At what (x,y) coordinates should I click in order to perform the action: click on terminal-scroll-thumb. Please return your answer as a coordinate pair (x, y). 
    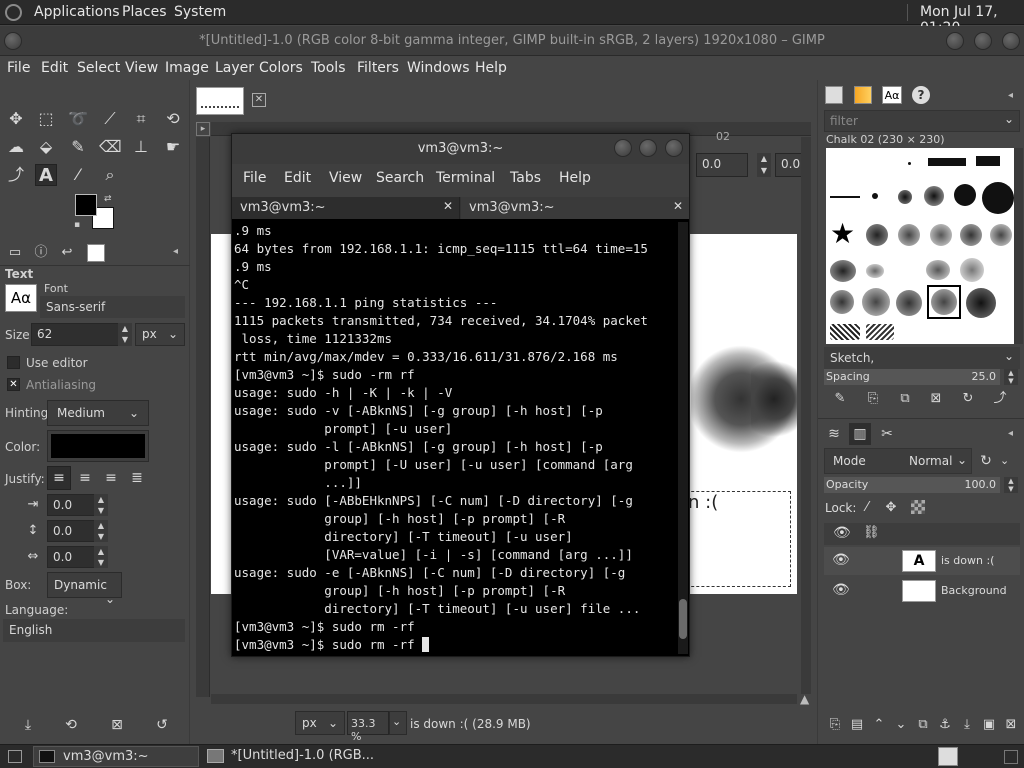
    Looking at the image, I should click on (683, 619).